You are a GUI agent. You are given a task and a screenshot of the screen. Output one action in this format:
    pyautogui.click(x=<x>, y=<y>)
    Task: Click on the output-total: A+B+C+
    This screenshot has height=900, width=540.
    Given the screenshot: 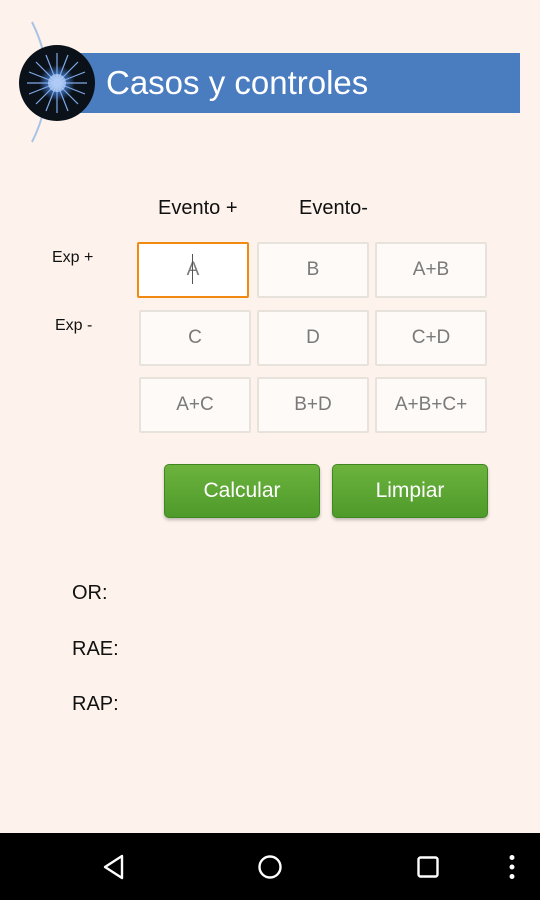 What is the action you would take?
    pyautogui.click(x=431, y=405)
    